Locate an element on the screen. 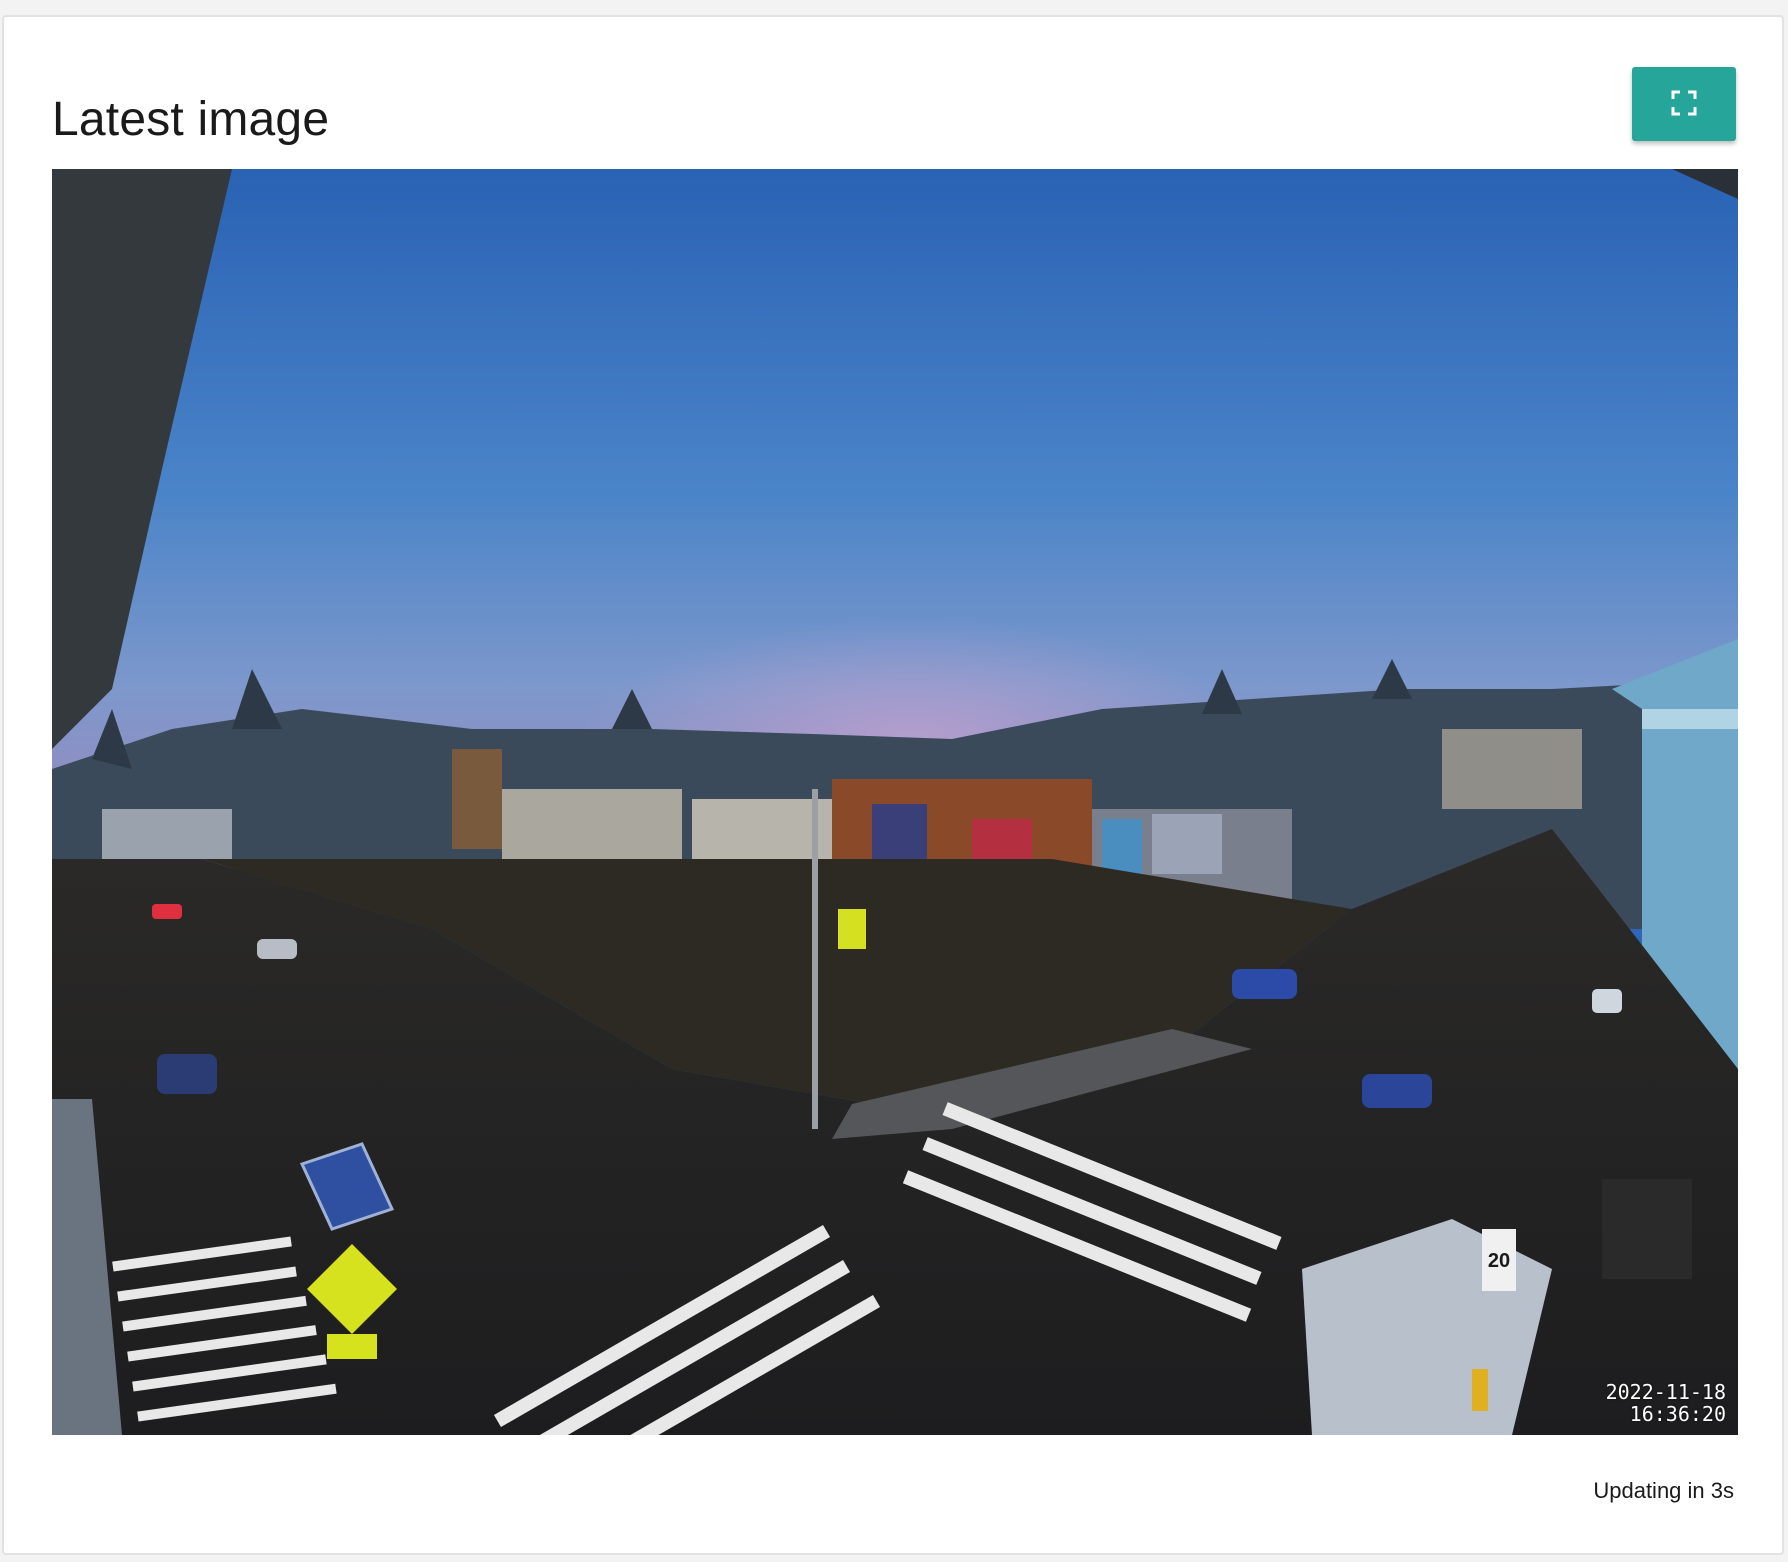 This screenshot has width=1788, height=1562. car-white-right is located at coordinates (1607, 1001).